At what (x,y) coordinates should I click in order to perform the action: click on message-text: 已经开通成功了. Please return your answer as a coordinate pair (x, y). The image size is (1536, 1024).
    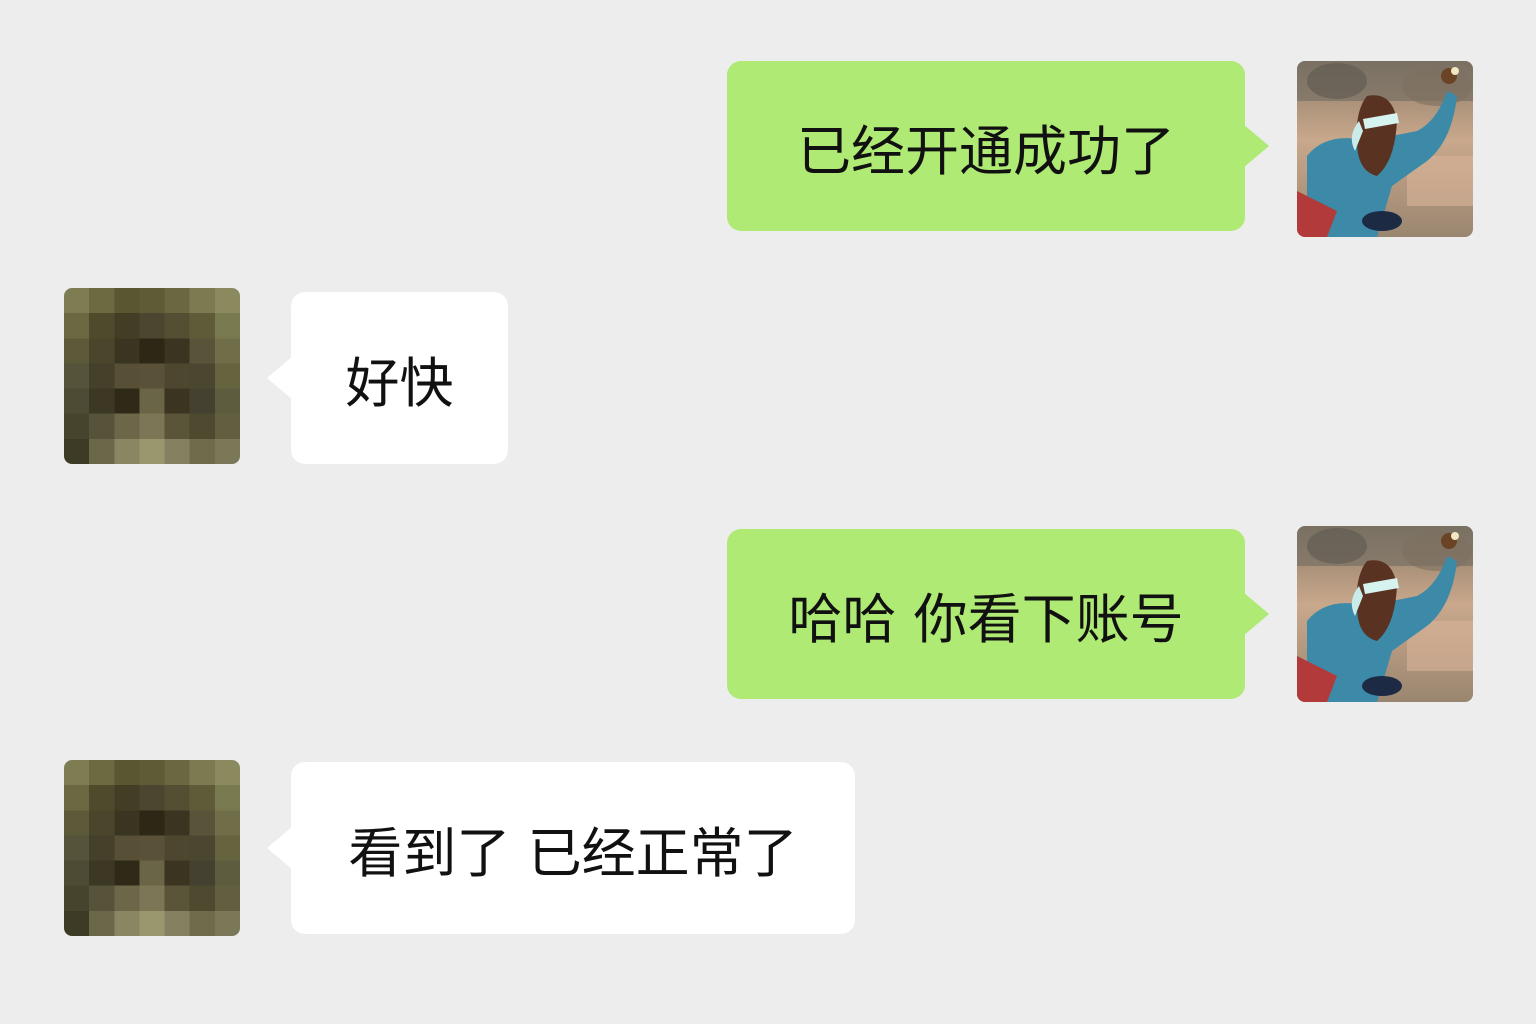
    Looking at the image, I should click on (986, 151).